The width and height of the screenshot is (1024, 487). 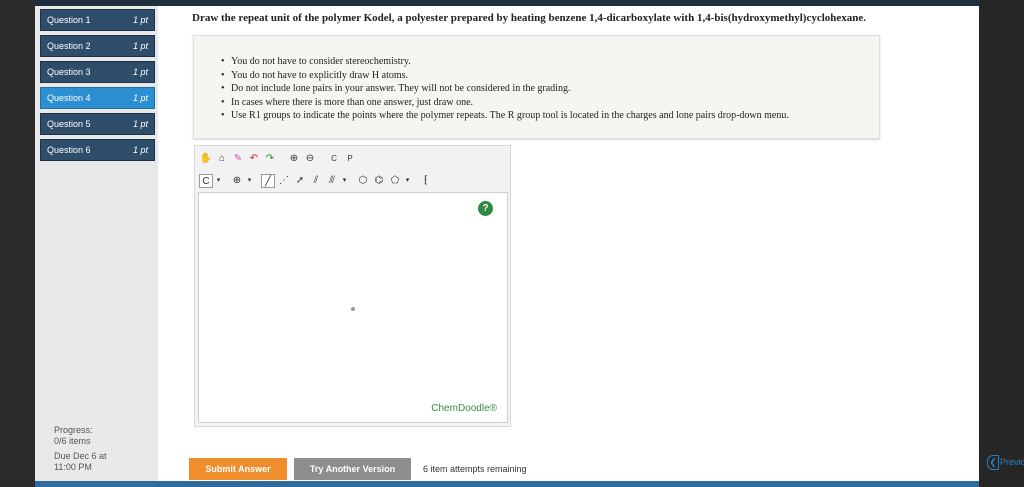 What do you see at coordinates (1001, 243) in the screenshot?
I see `right-frame` at bounding box center [1001, 243].